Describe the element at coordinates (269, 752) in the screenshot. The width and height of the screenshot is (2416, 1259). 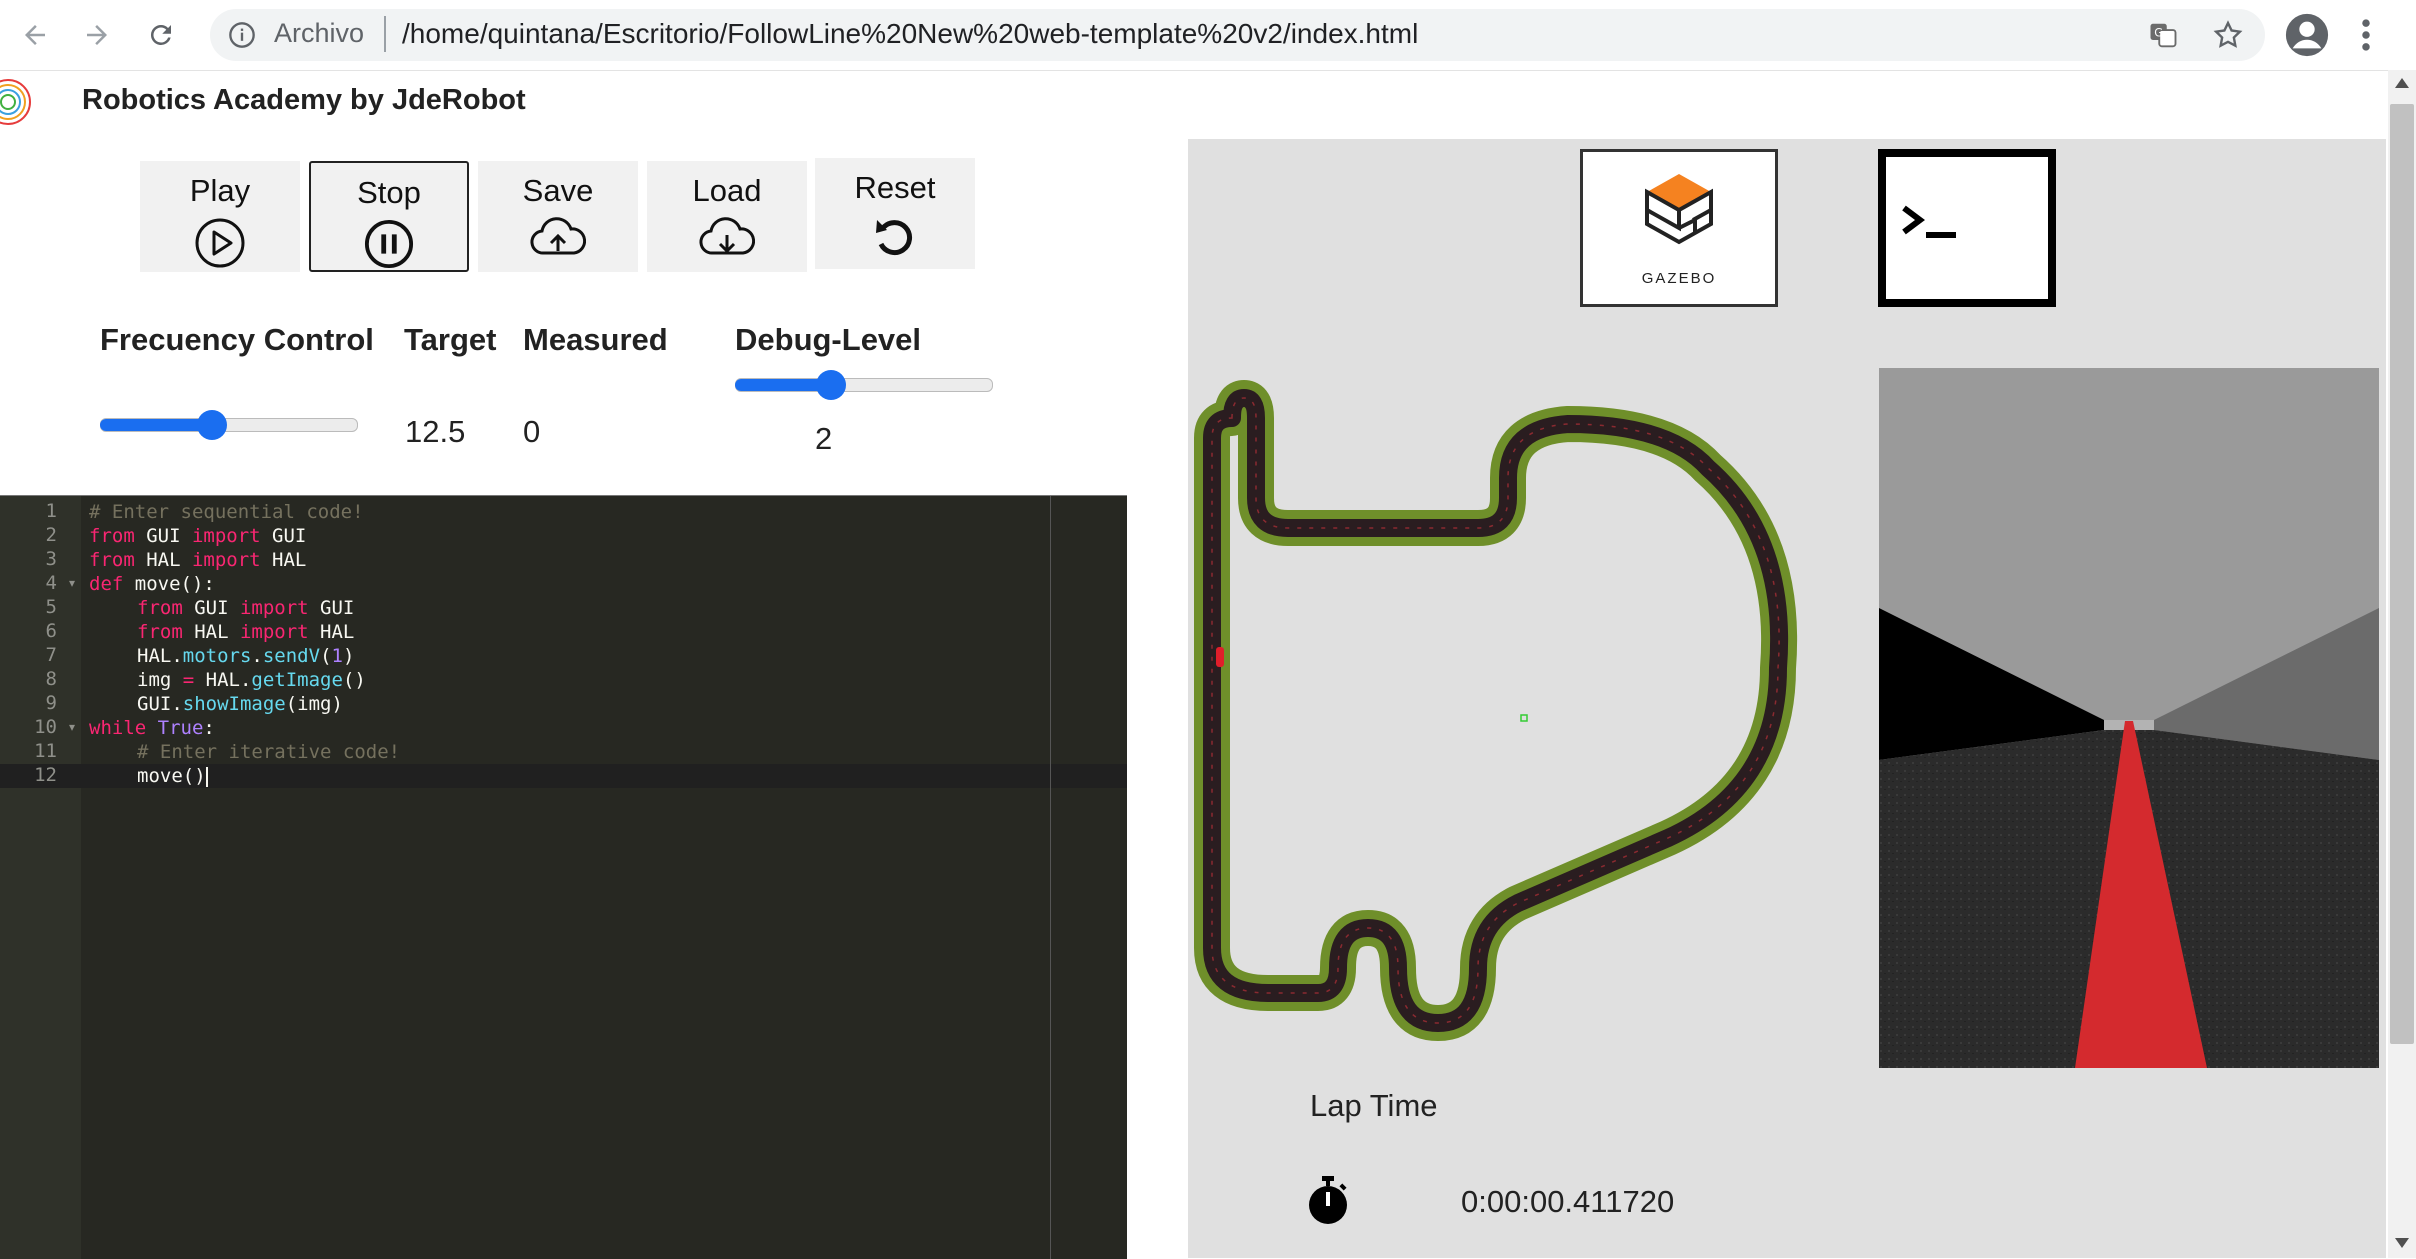
I see `code-line-11: # Enter iterative code!` at that location.